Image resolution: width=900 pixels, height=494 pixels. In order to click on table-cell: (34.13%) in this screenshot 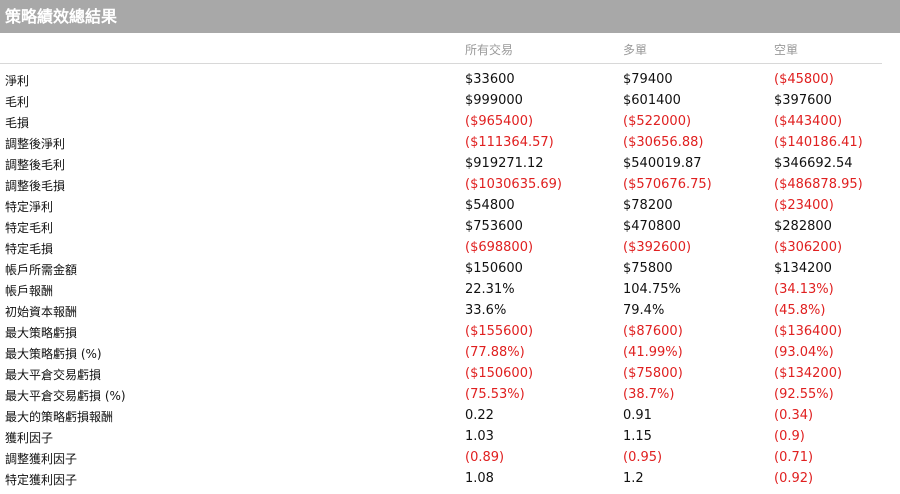, I will do `click(804, 289)`.